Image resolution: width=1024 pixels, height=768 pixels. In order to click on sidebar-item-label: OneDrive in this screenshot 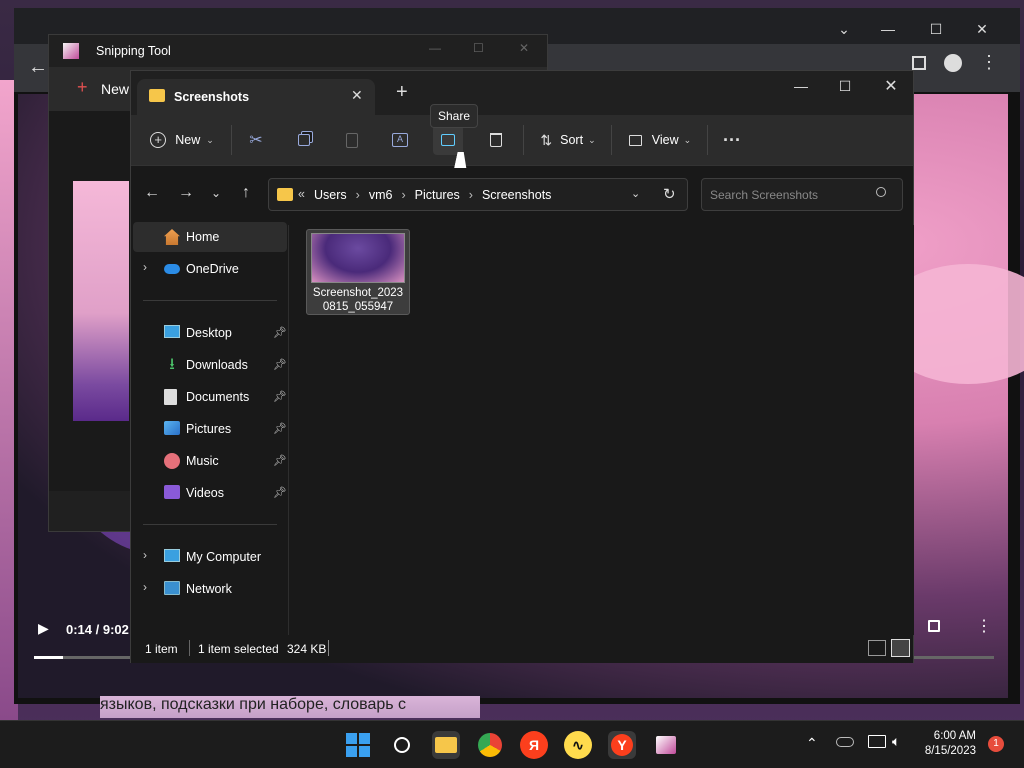, I will do `click(212, 269)`.